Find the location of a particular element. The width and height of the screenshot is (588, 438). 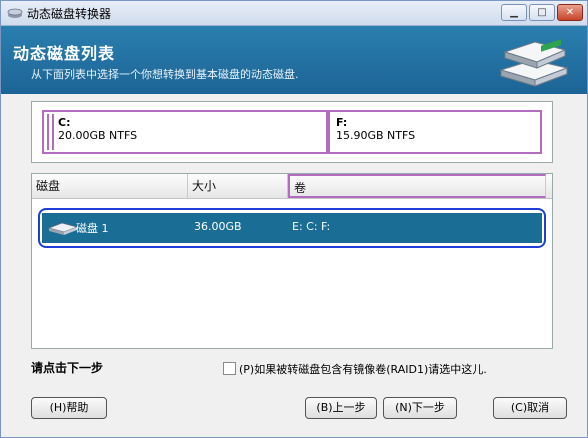

help-button: (H)帮助 is located at coordinates (69, 408).